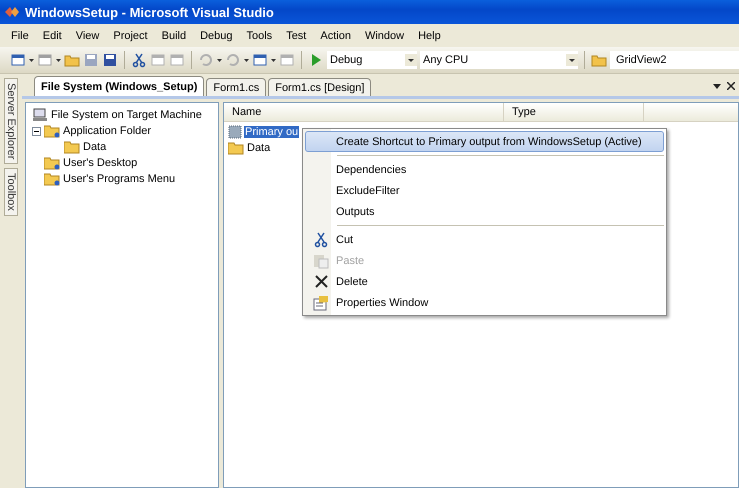 This screenshot has width=739, height=488. Describe the element at coordinates (174, 36) in the screenshot. I see `menu-item: Build` at that location.